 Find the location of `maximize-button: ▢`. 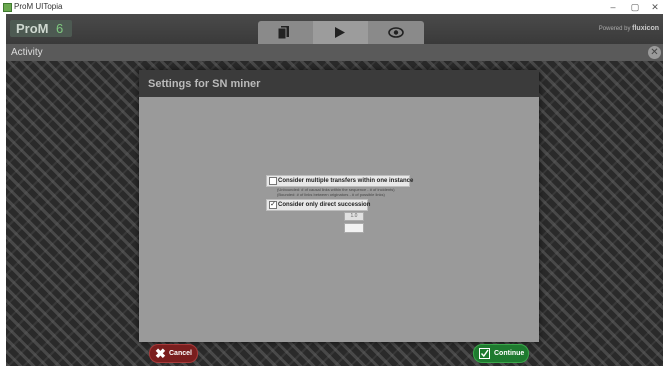

maximize-button: ▢ is located at coordinates (635, 7).